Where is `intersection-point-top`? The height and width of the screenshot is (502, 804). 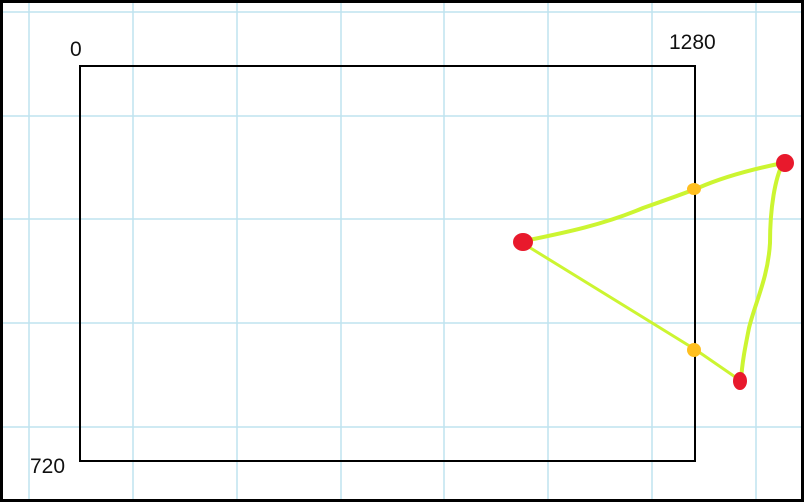 intersection-point-top is located at coordinates (694, 189).